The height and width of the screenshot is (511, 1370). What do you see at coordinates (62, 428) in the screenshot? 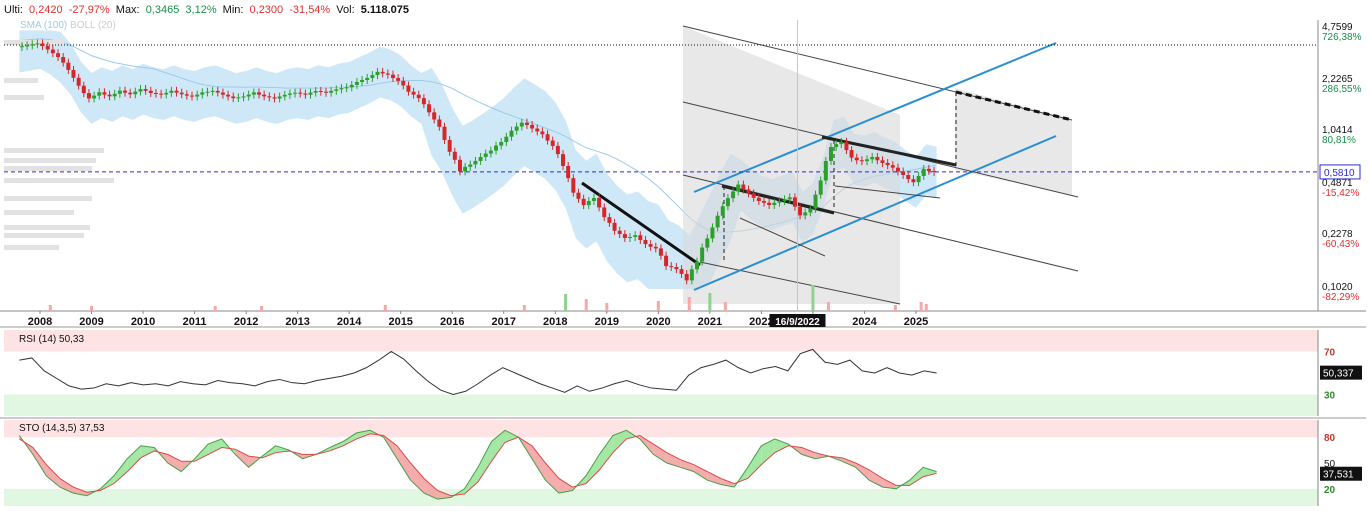
I see `sto-title: STO (14,3,5) 37,53` at bounding box center [62, 428].